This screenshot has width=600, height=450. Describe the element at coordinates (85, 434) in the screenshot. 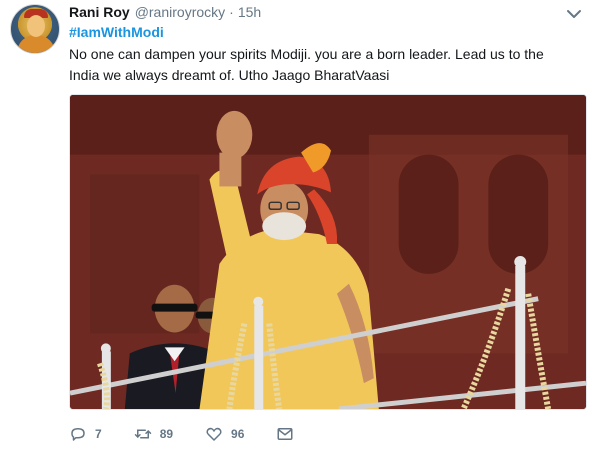

I see `reply-button: 7` at that location.